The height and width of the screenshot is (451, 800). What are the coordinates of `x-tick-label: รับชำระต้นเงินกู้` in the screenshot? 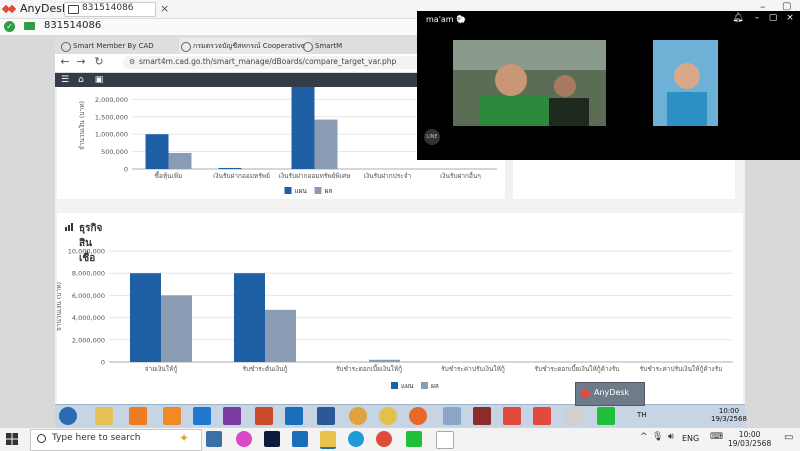 It's located at (264, 369).